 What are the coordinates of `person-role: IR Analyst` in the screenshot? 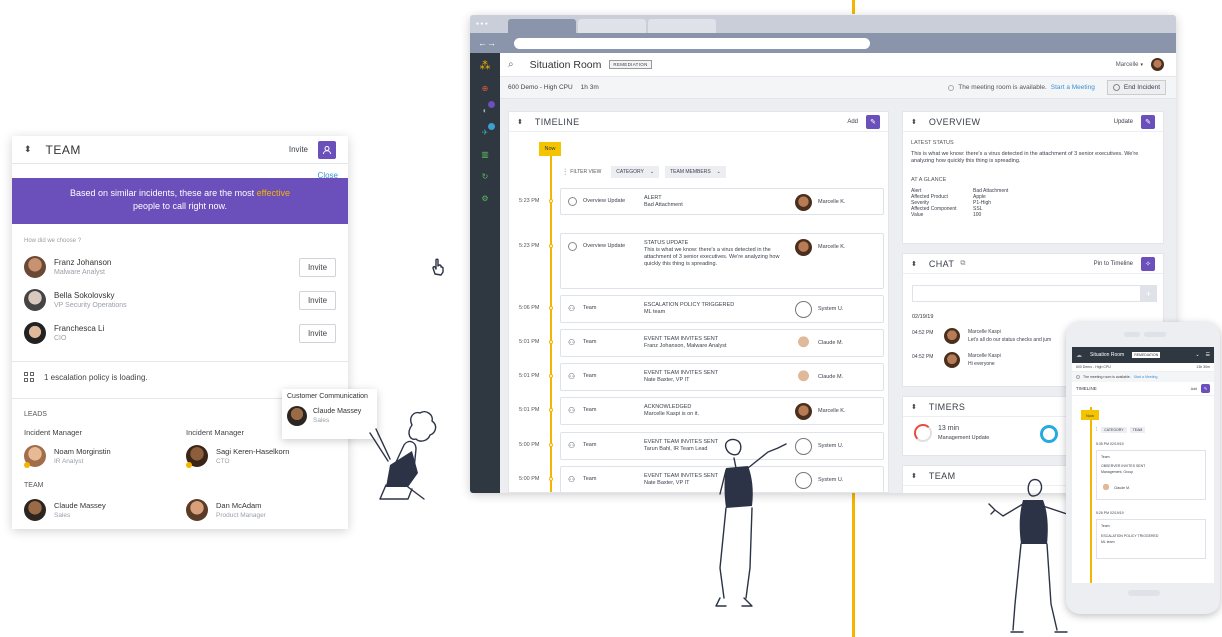 It's located at (69, 461).